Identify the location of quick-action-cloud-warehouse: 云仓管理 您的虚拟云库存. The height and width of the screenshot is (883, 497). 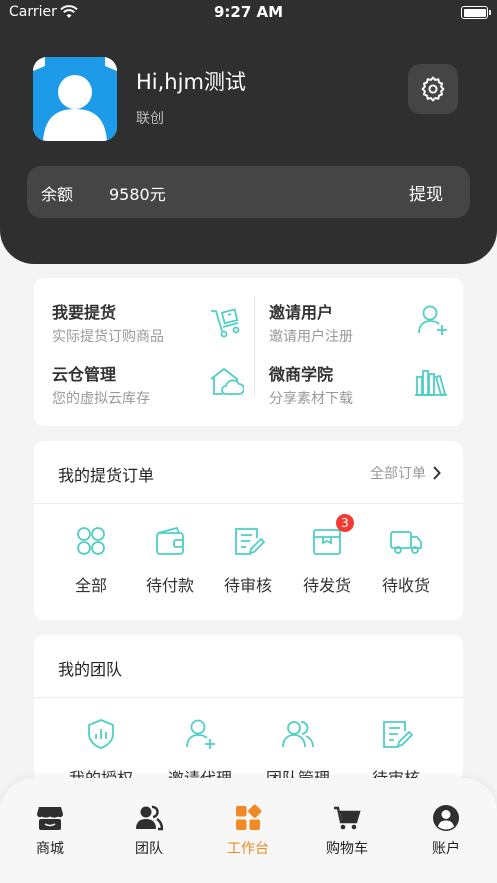
(152, 391).